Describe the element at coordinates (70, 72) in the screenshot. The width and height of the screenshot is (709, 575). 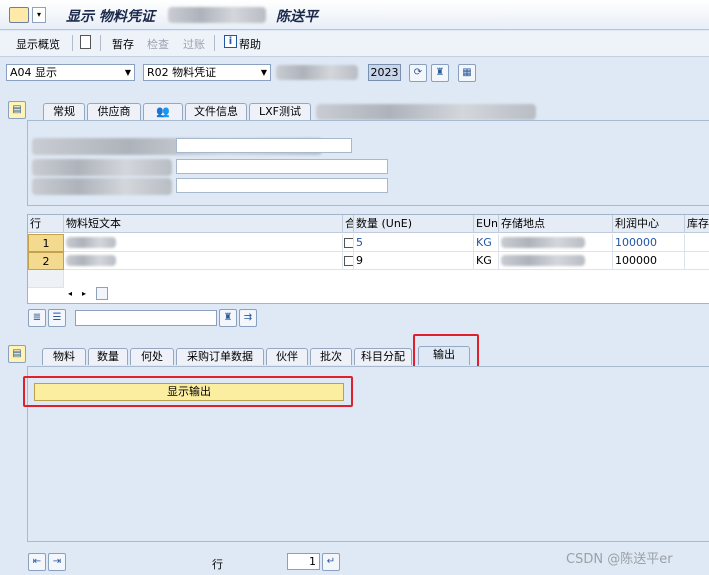
I see `action-combo: A04 显示 ▼` at that location.